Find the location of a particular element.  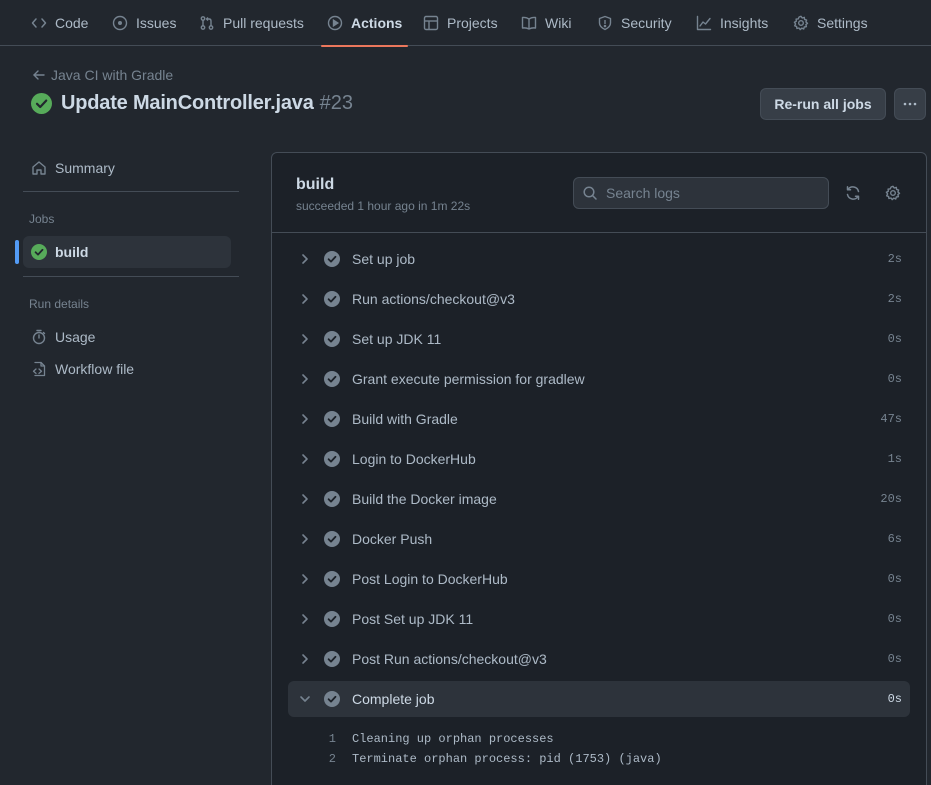

issue-icon is located at coordinates (120, 23).